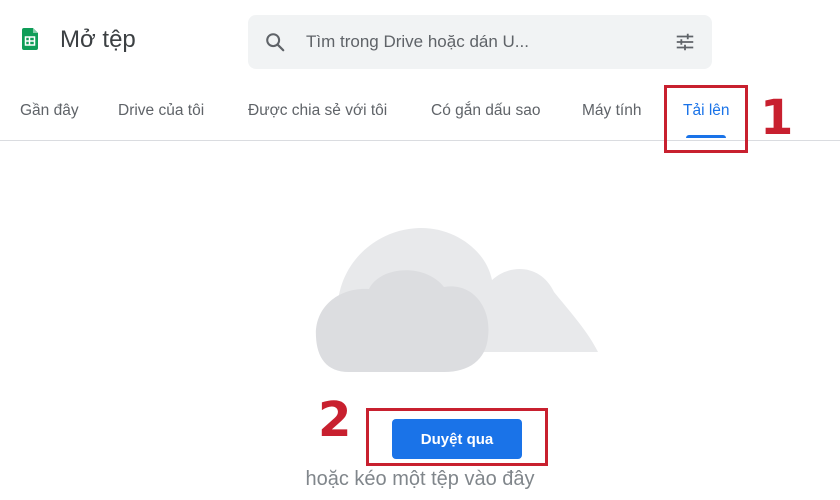  What do you see at coordinates (335, 420) in the screenshot?
I see `step-marker-2: 2` at bounding box center [335, 420].